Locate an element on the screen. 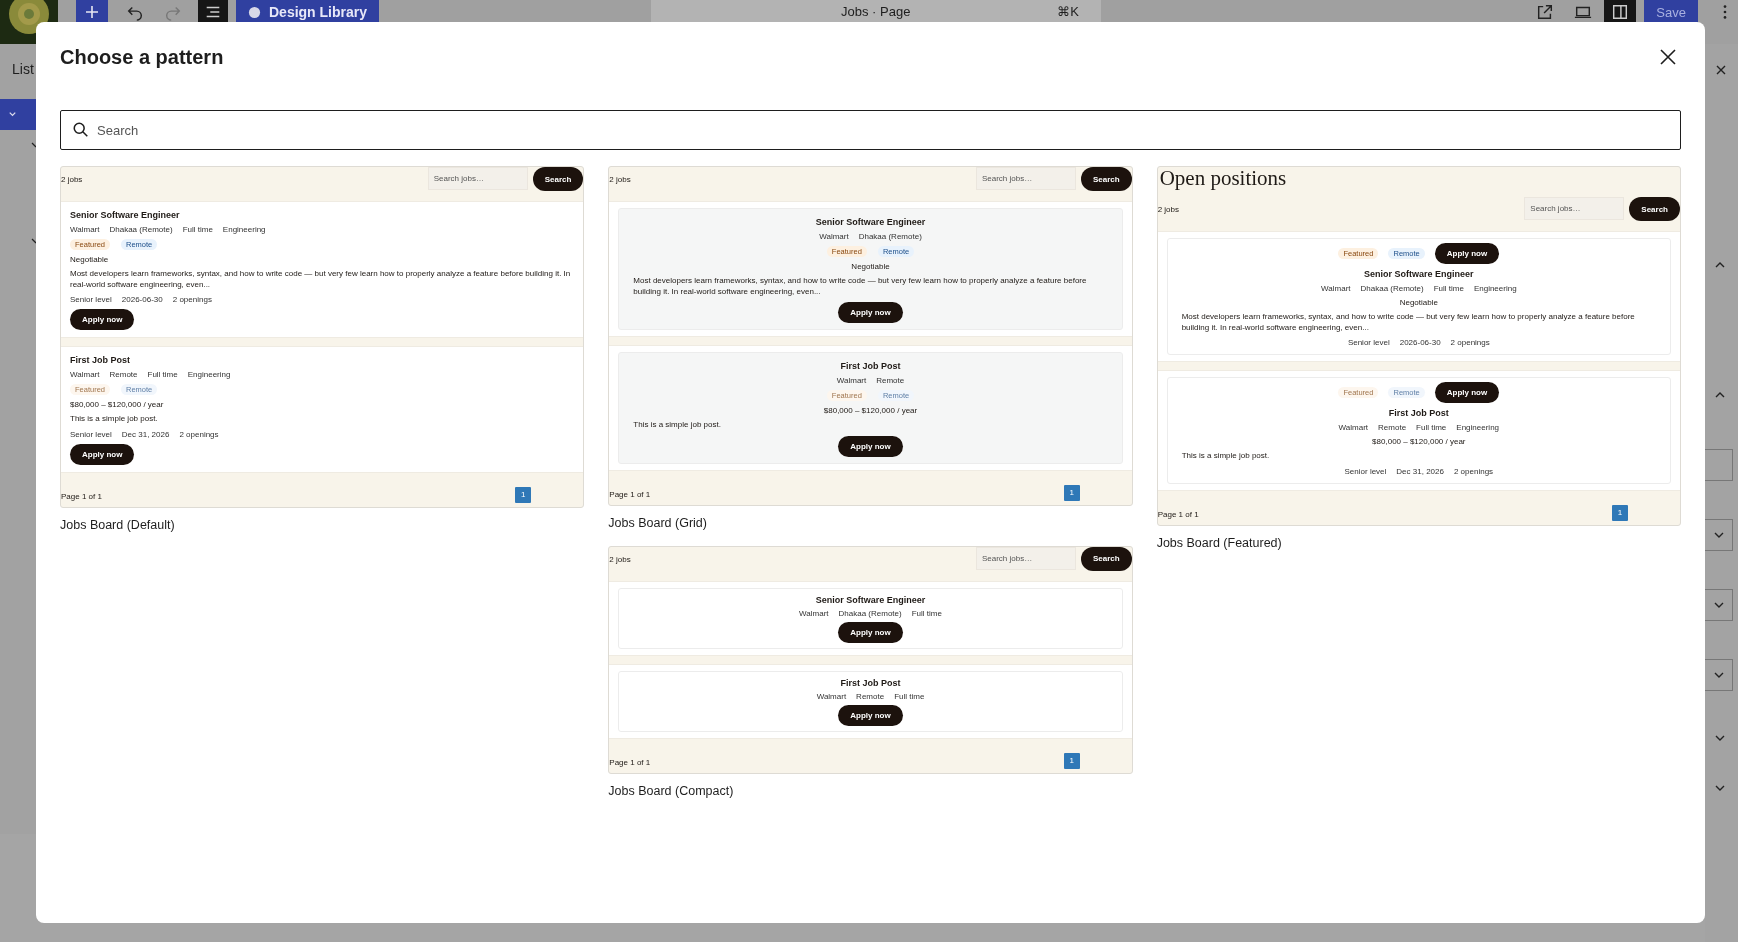 This screenshot has height=942, width=1738. pattern-title: Jobs Board (Default) is located at coordinates (118, 524).